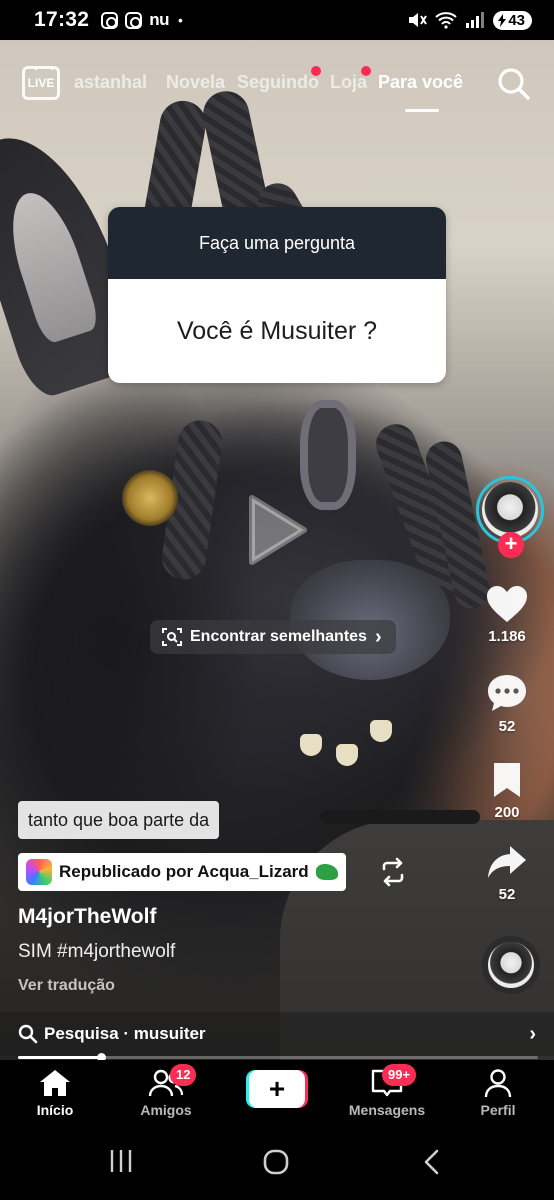 Image resolution: width=554 pixels, height=1200 pixels. What do you see at coordinates (507, 604) in the screenshot?
I see `heart-icon` at bounding box center [507, 604].